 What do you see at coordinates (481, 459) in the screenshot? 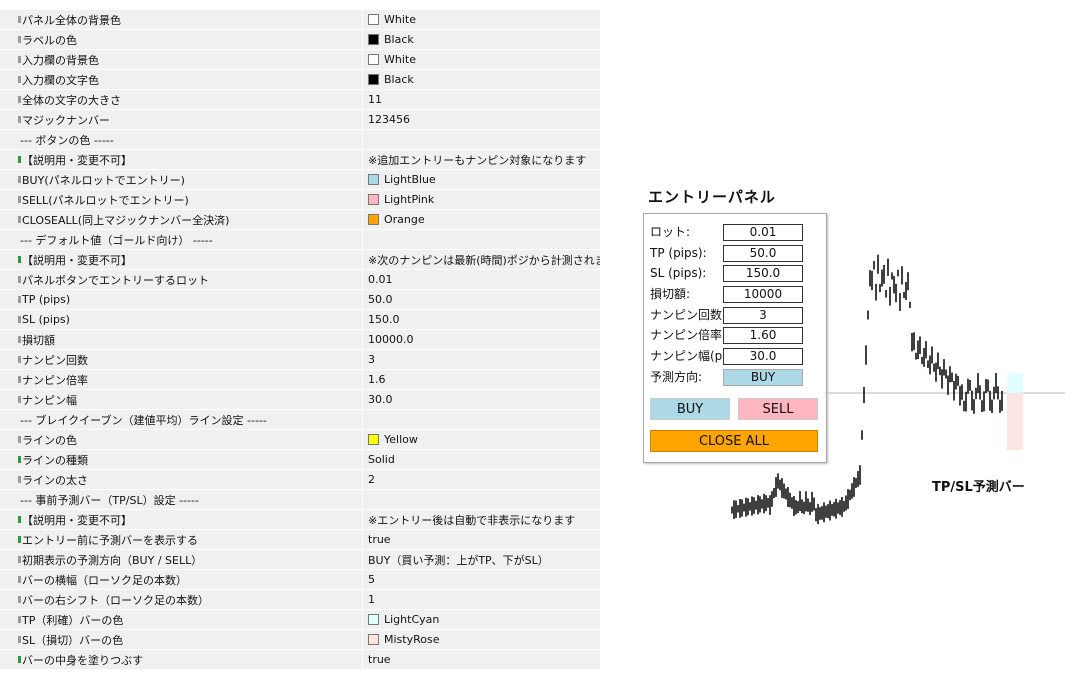
I see `setting-value: Solid` at bounding box center [481, 459].